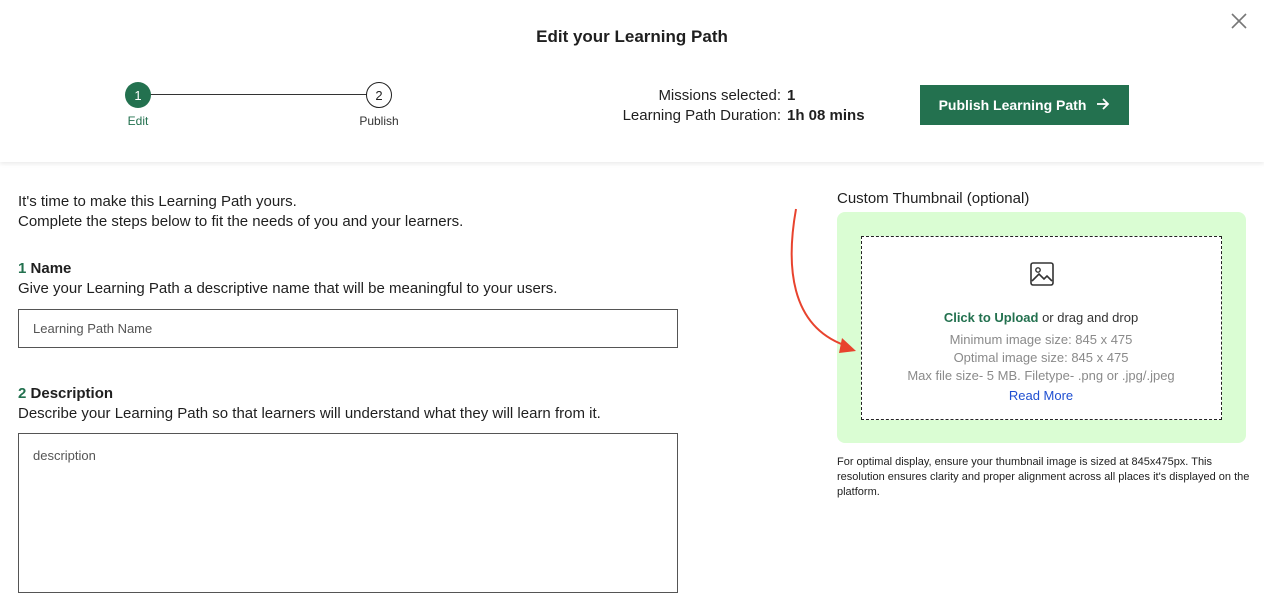  Describe the element at coordinates (1239, 21) in the screenshot. I see `close-icon` at that location.